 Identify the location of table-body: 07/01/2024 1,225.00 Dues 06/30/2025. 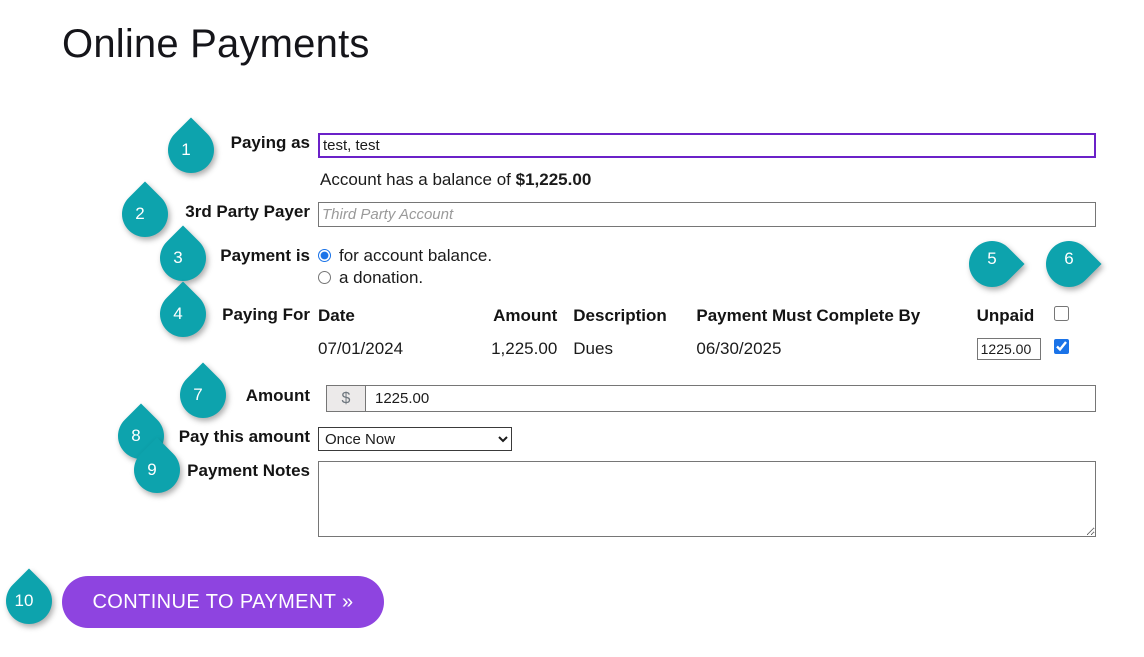
(698, 349).